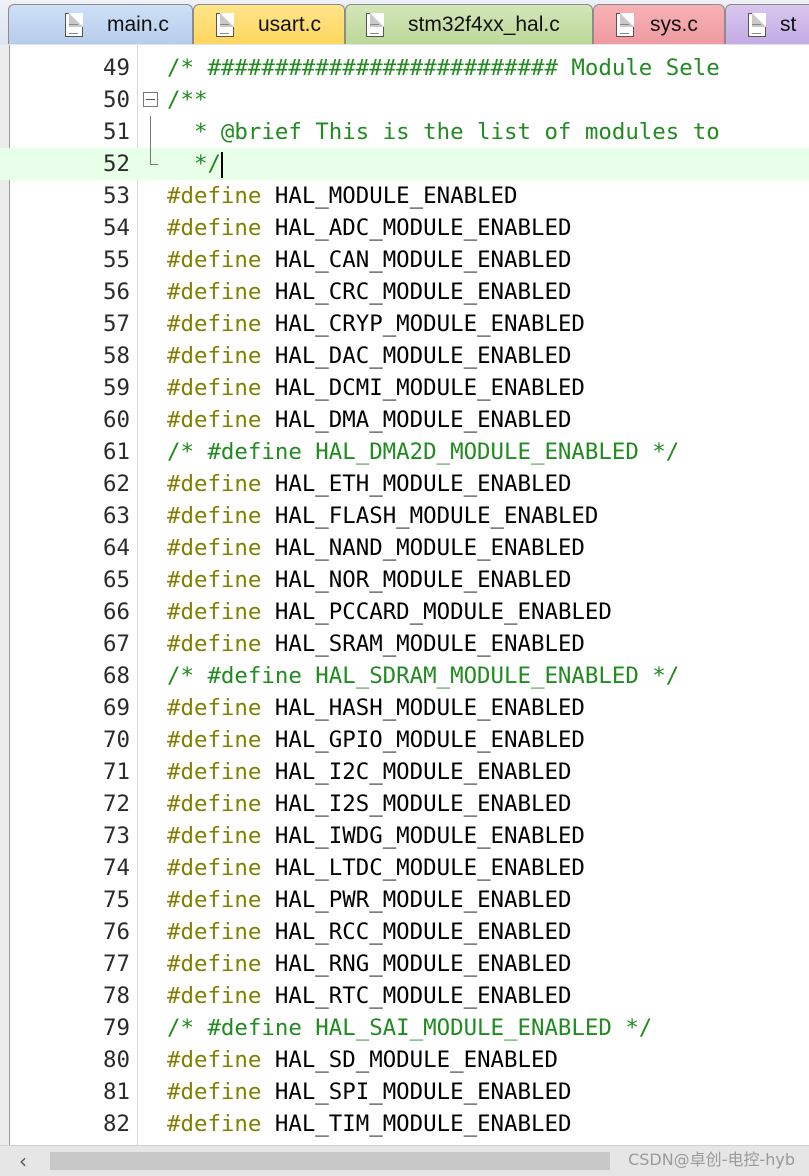 This screenshot has height=1176, width=809. What do you see at coordinates (416, 1060) in the screenshot?
I see `macro-name: HAL_SD_MODULE_ENABLED` at bounding box center [416, 1060].